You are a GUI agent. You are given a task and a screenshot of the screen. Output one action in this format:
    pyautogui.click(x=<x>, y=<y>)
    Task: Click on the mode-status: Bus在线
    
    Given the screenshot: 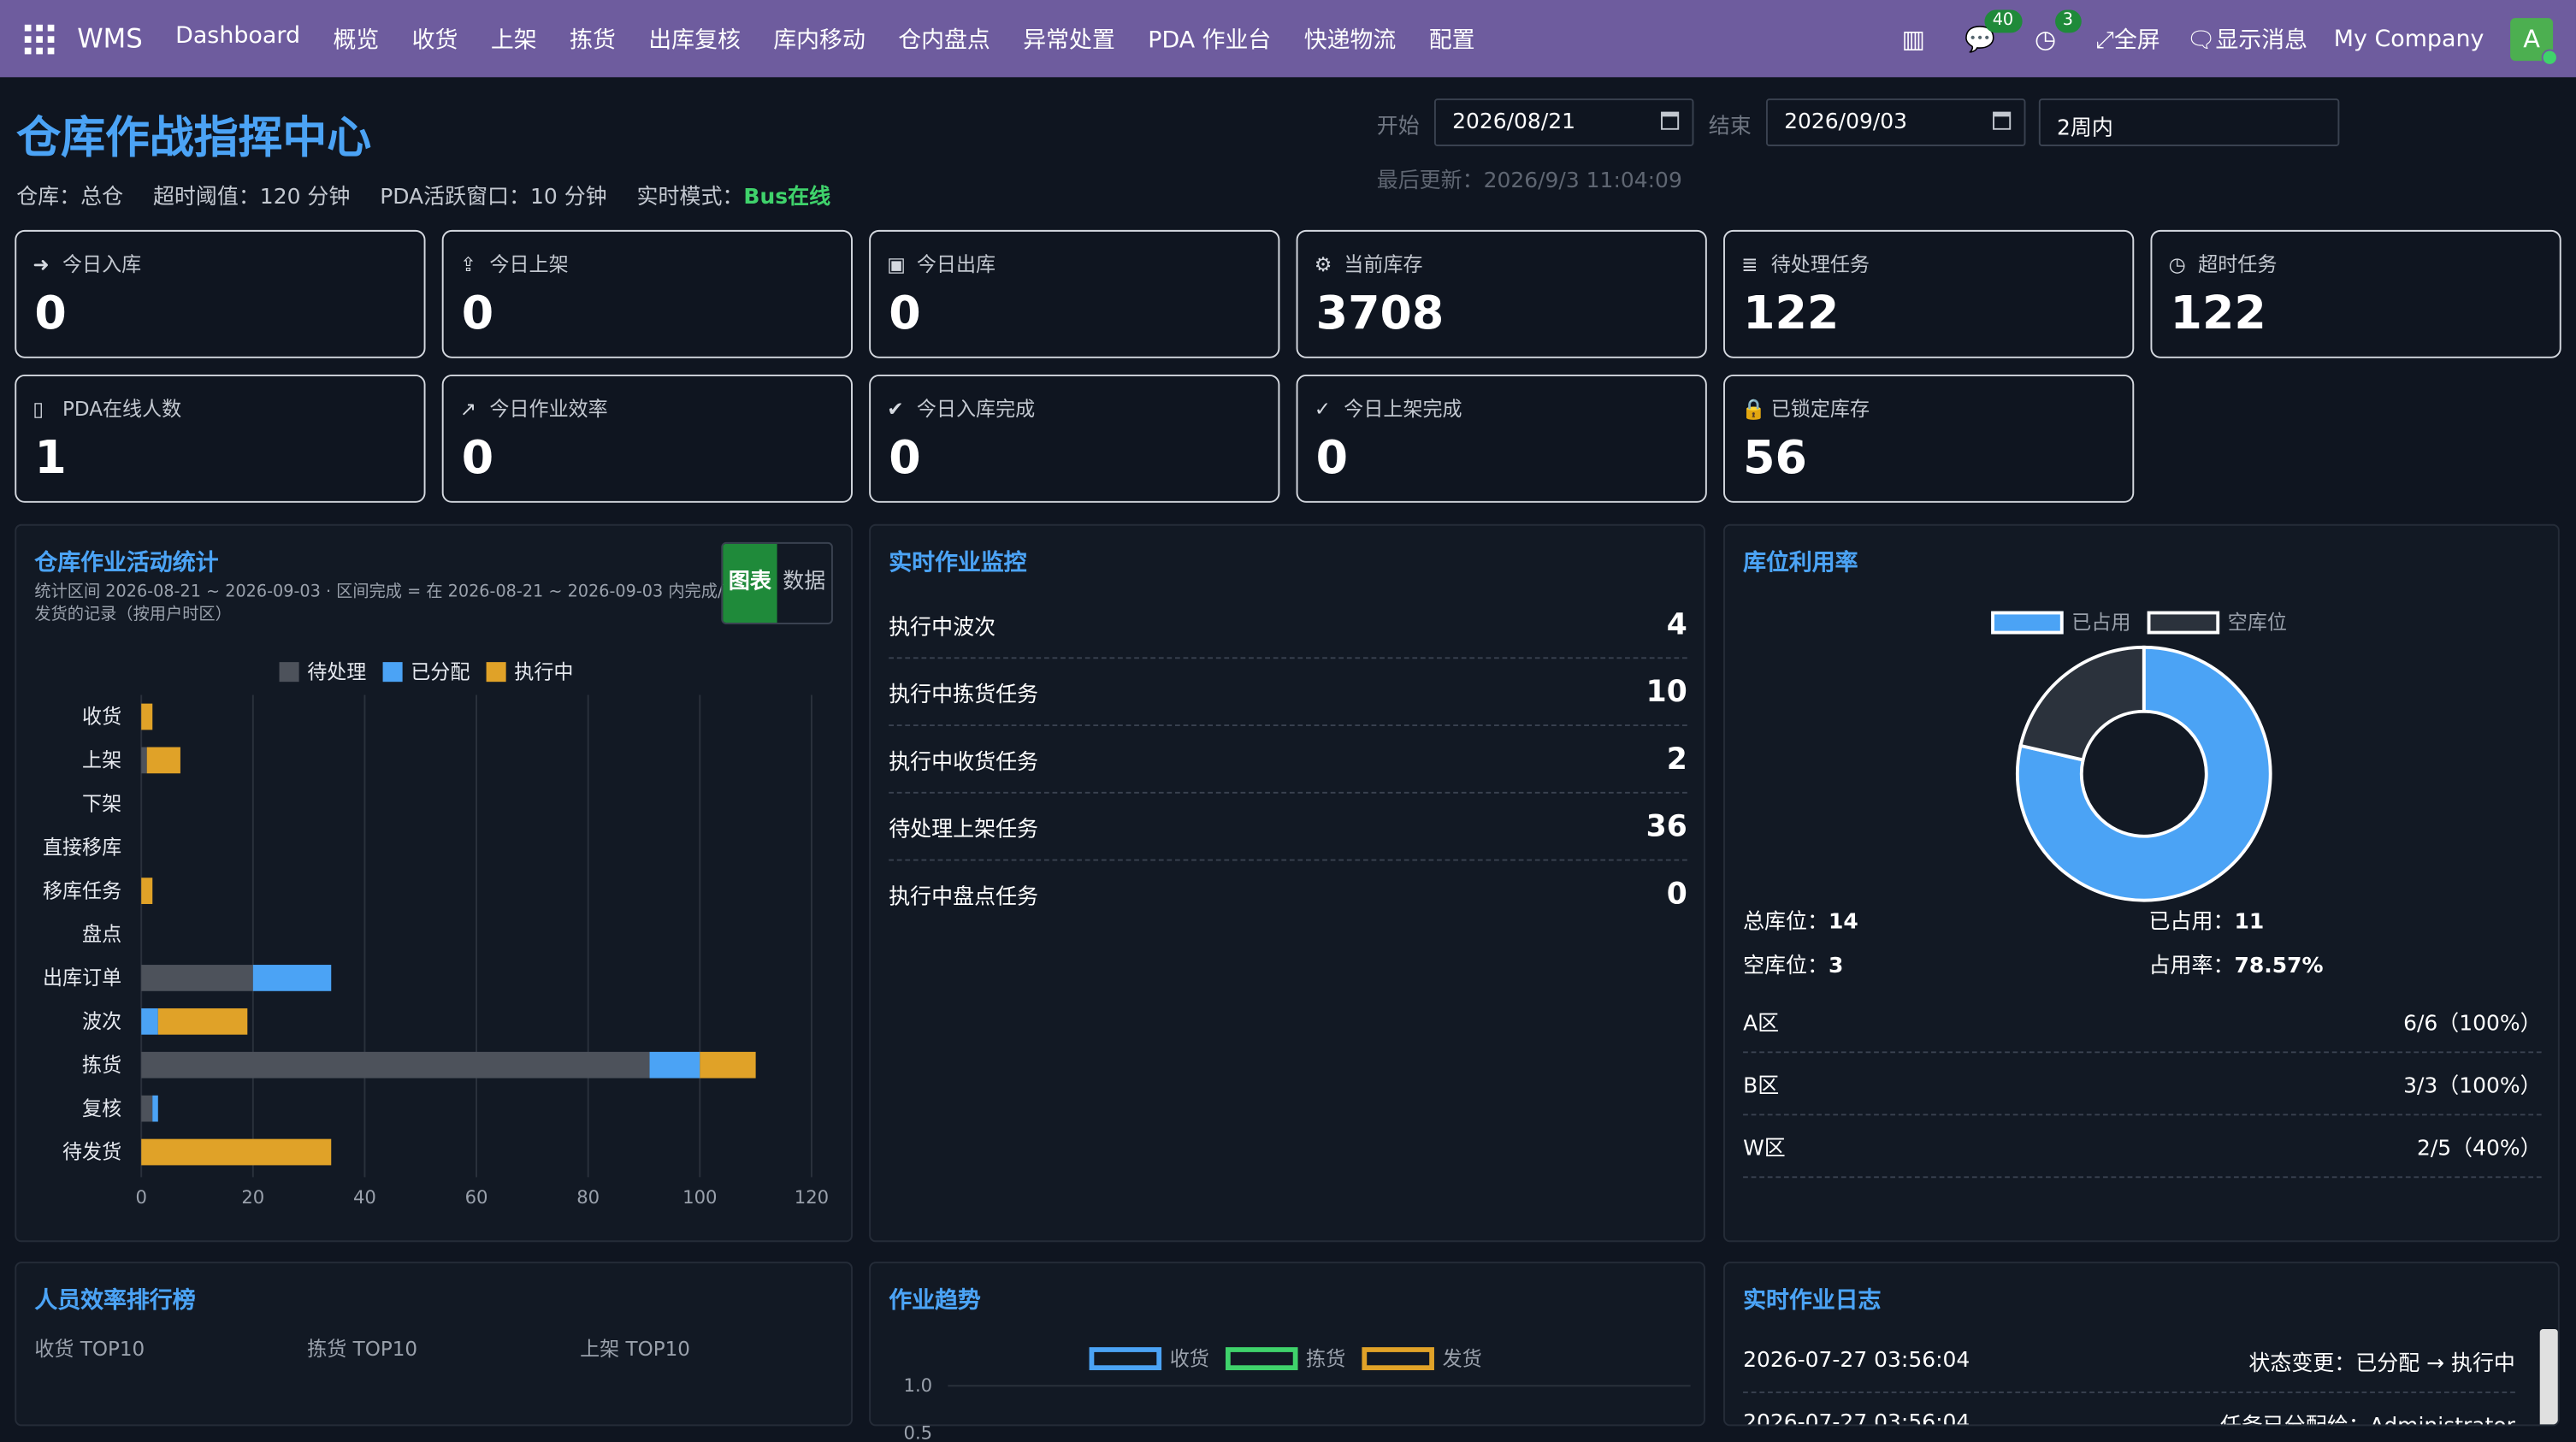 What is the action you would take?
    pyautogui.click(x=787, y=198)
    